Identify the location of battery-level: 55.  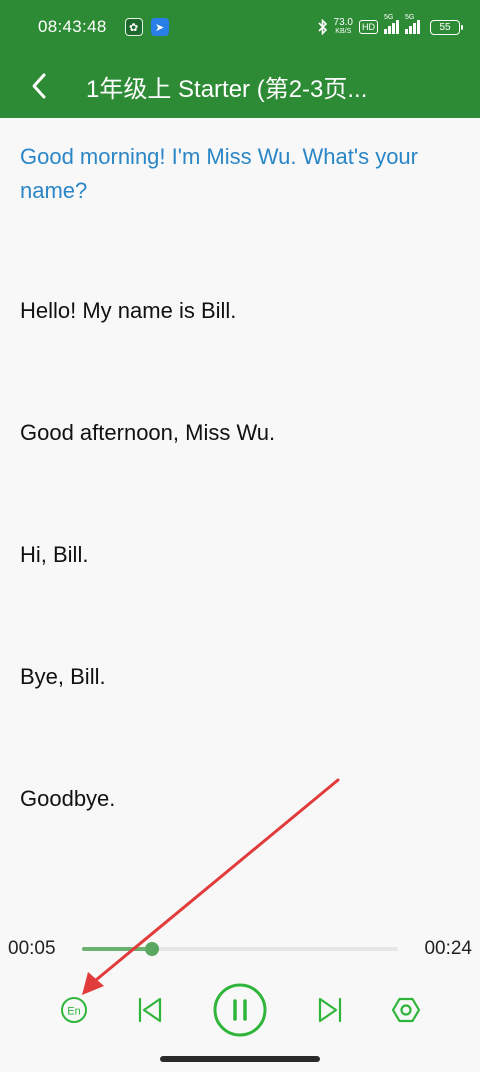
(445, 27).